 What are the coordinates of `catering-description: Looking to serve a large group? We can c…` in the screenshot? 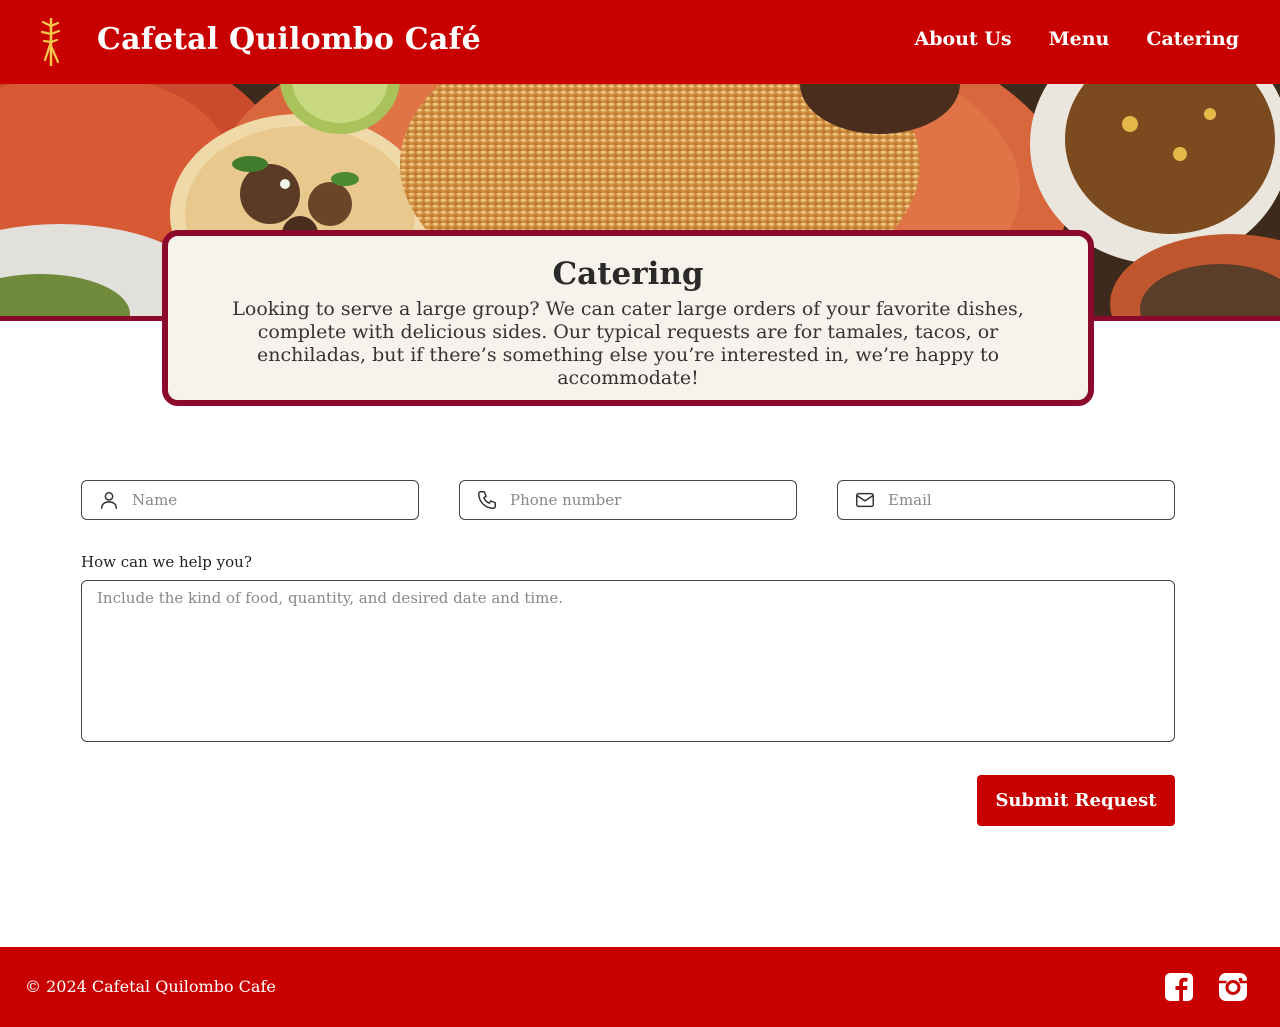 It's located at (628, 343).